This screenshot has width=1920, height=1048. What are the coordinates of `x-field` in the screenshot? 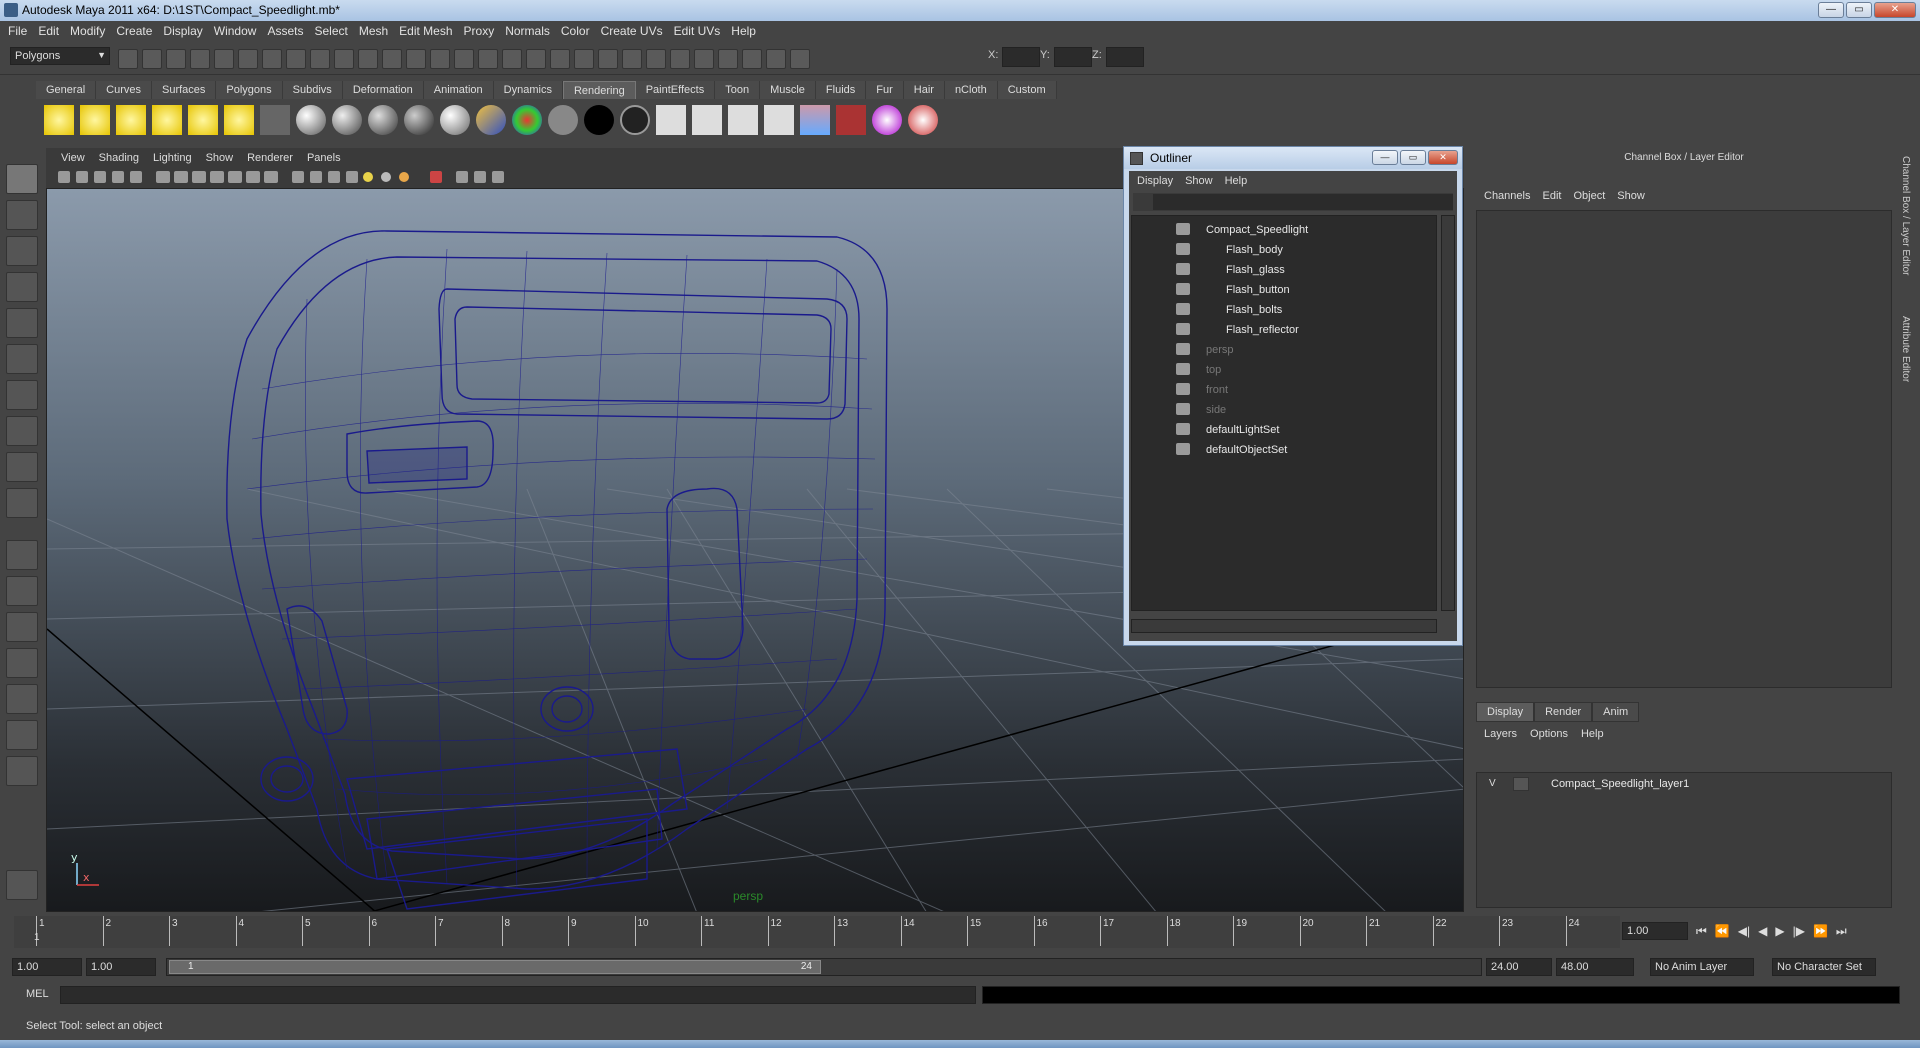 It's located at (1021, 57).